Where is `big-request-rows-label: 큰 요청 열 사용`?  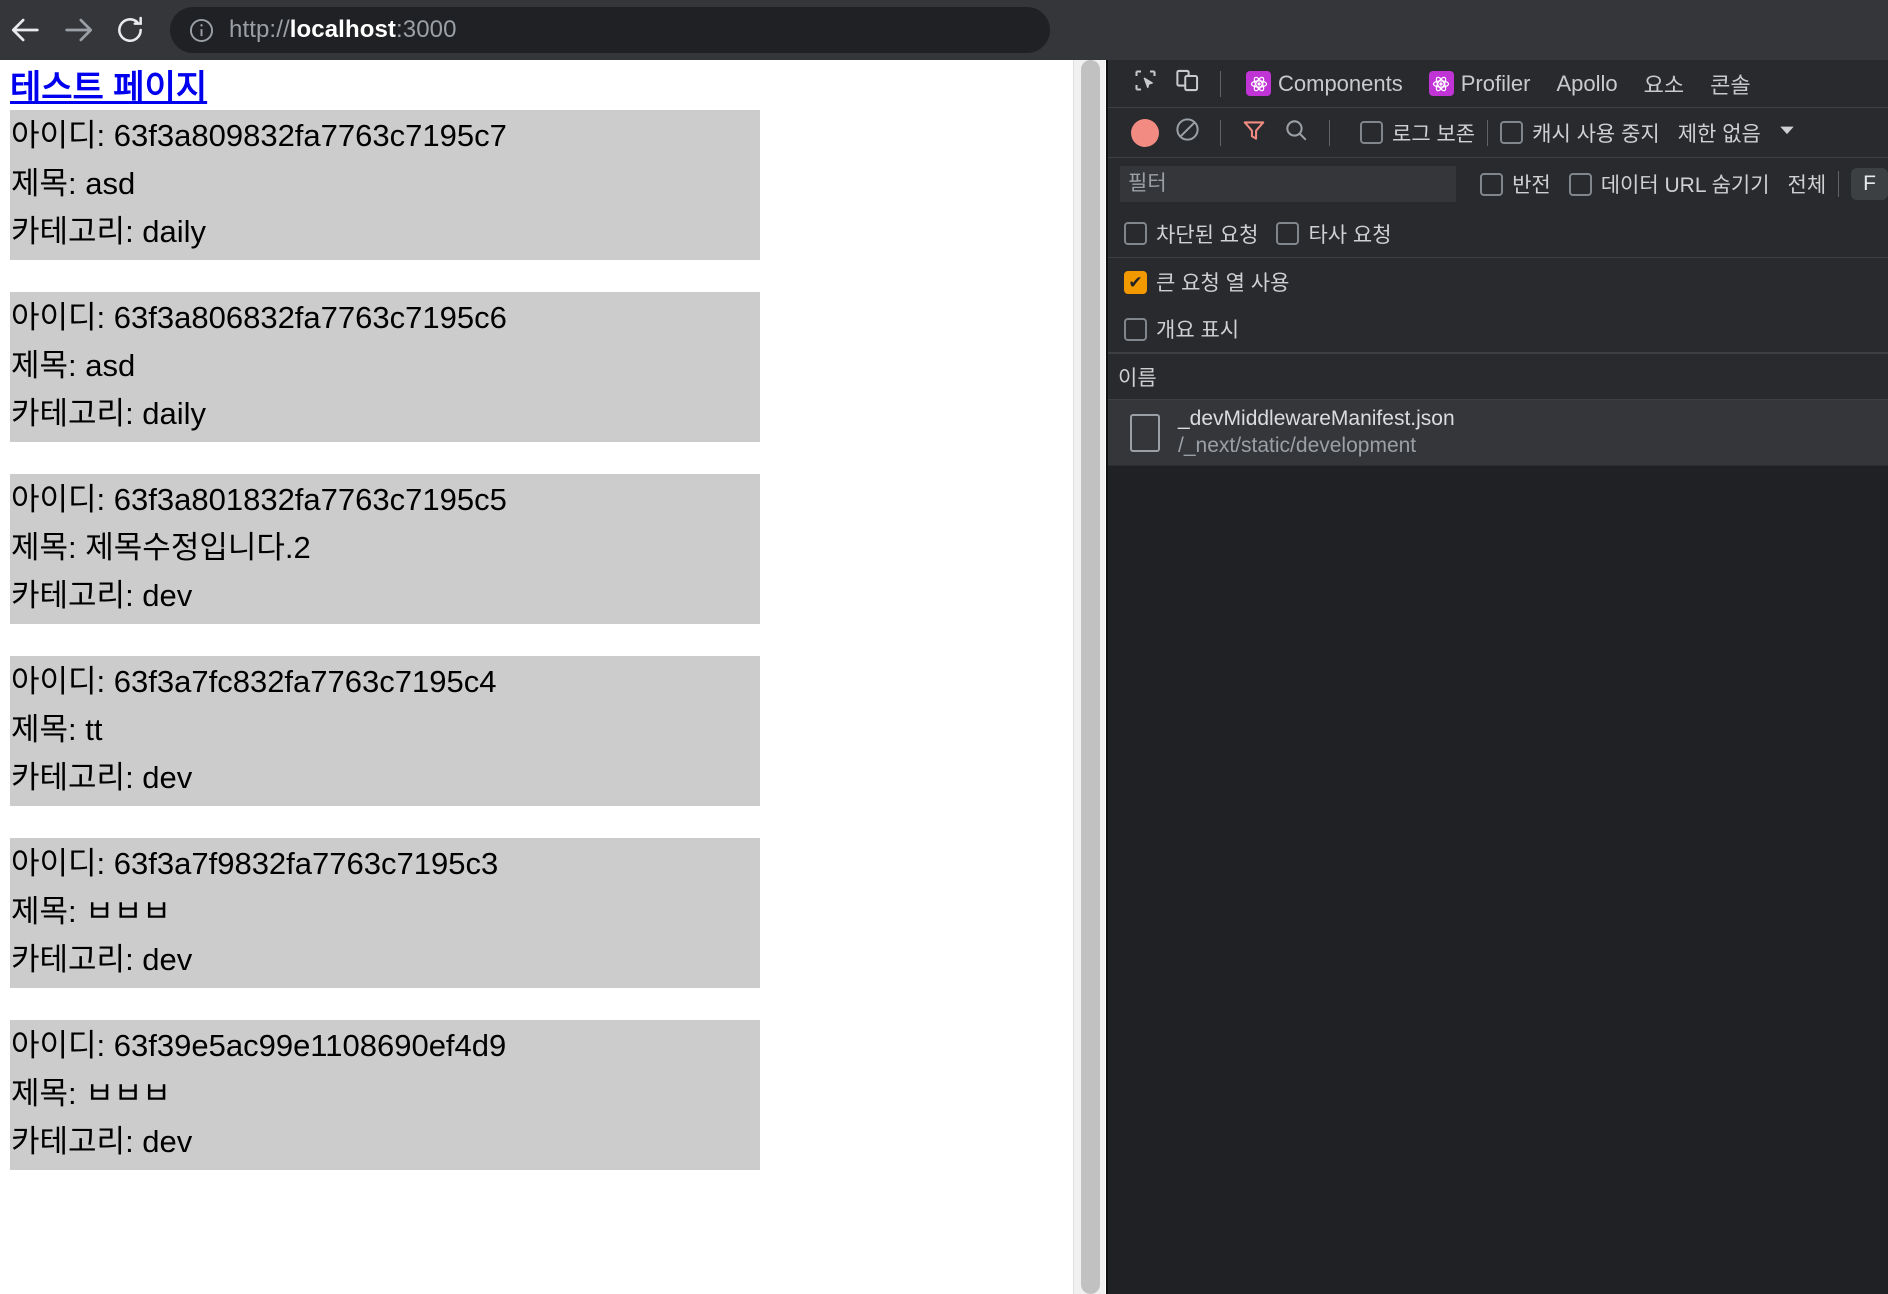
big-request-rows-label: 큰 요청 열 사용 is located at coordinates (1223, 283).